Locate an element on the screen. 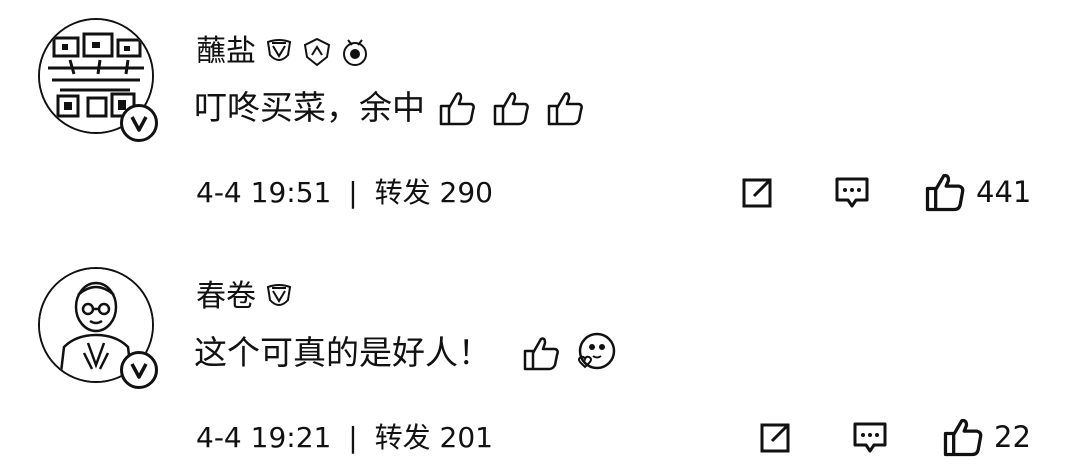  comment-meta: 4-4 19:51 | 转发 290 is located at coordinates (344, 193).